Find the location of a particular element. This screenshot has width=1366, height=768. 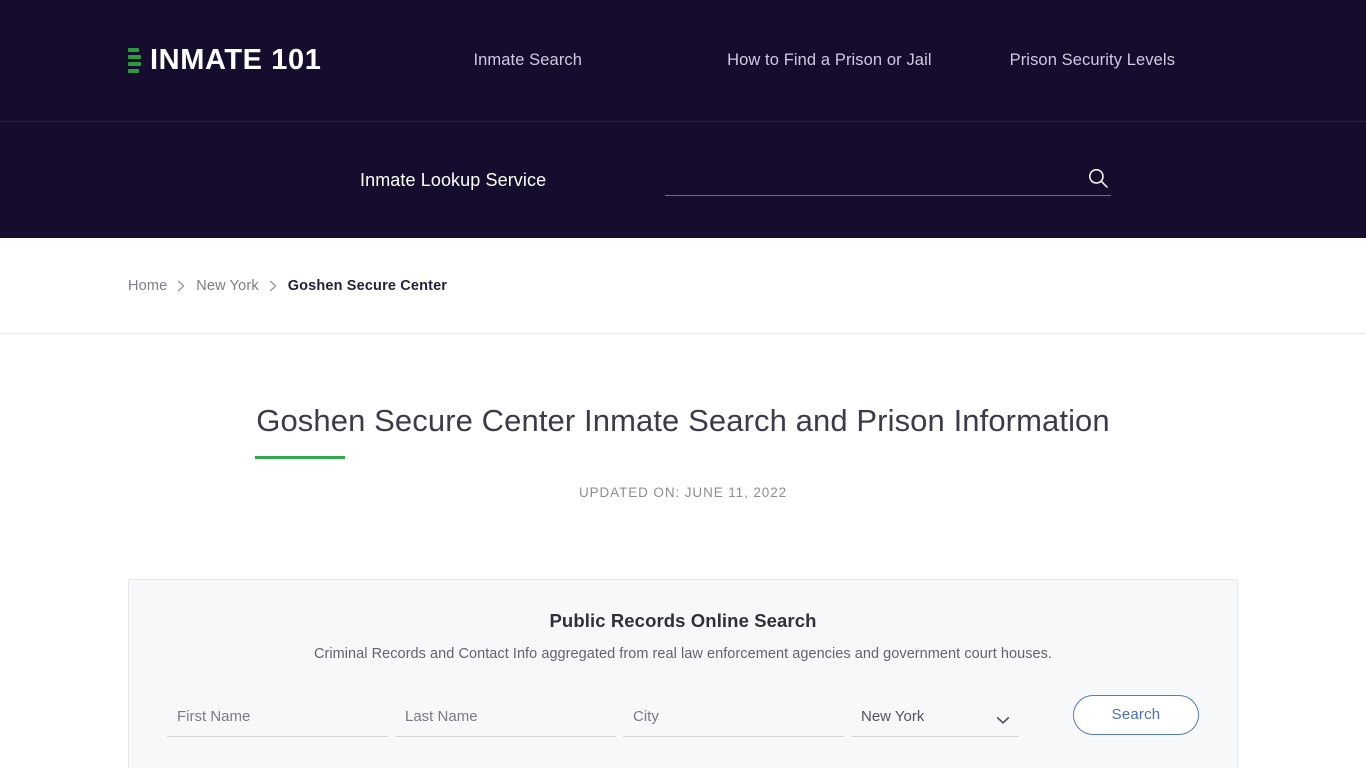

inmate-lookup-service-label: Inmate Lookup Service is located at coordinates (453, 179).